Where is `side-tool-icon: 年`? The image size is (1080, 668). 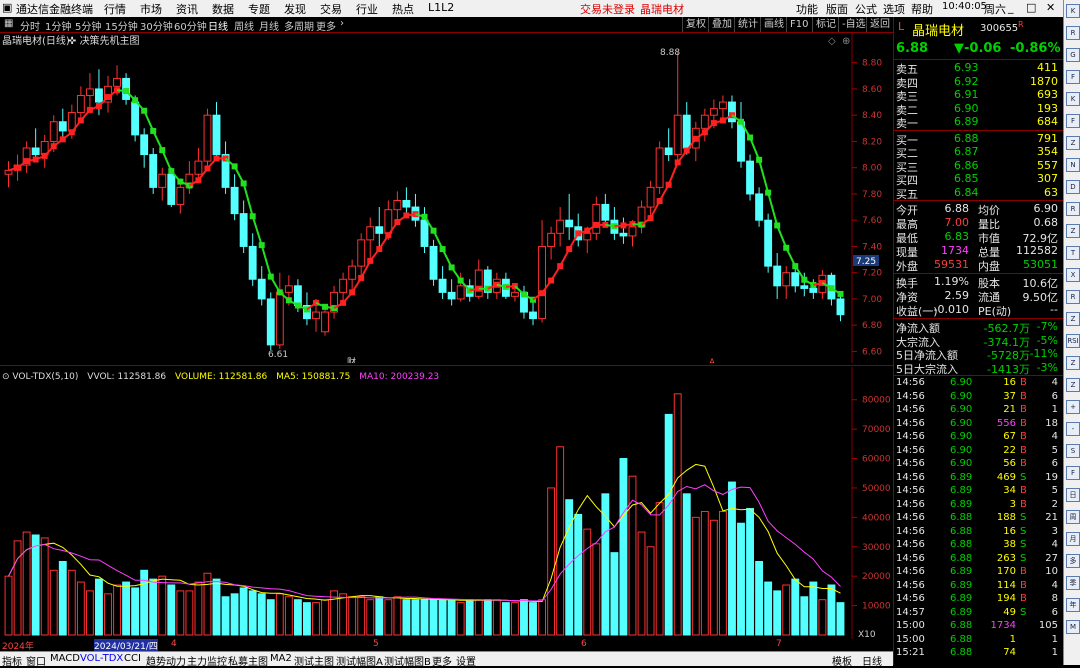
side-tool-icon: 年 is located at coordinates (1073, 605).